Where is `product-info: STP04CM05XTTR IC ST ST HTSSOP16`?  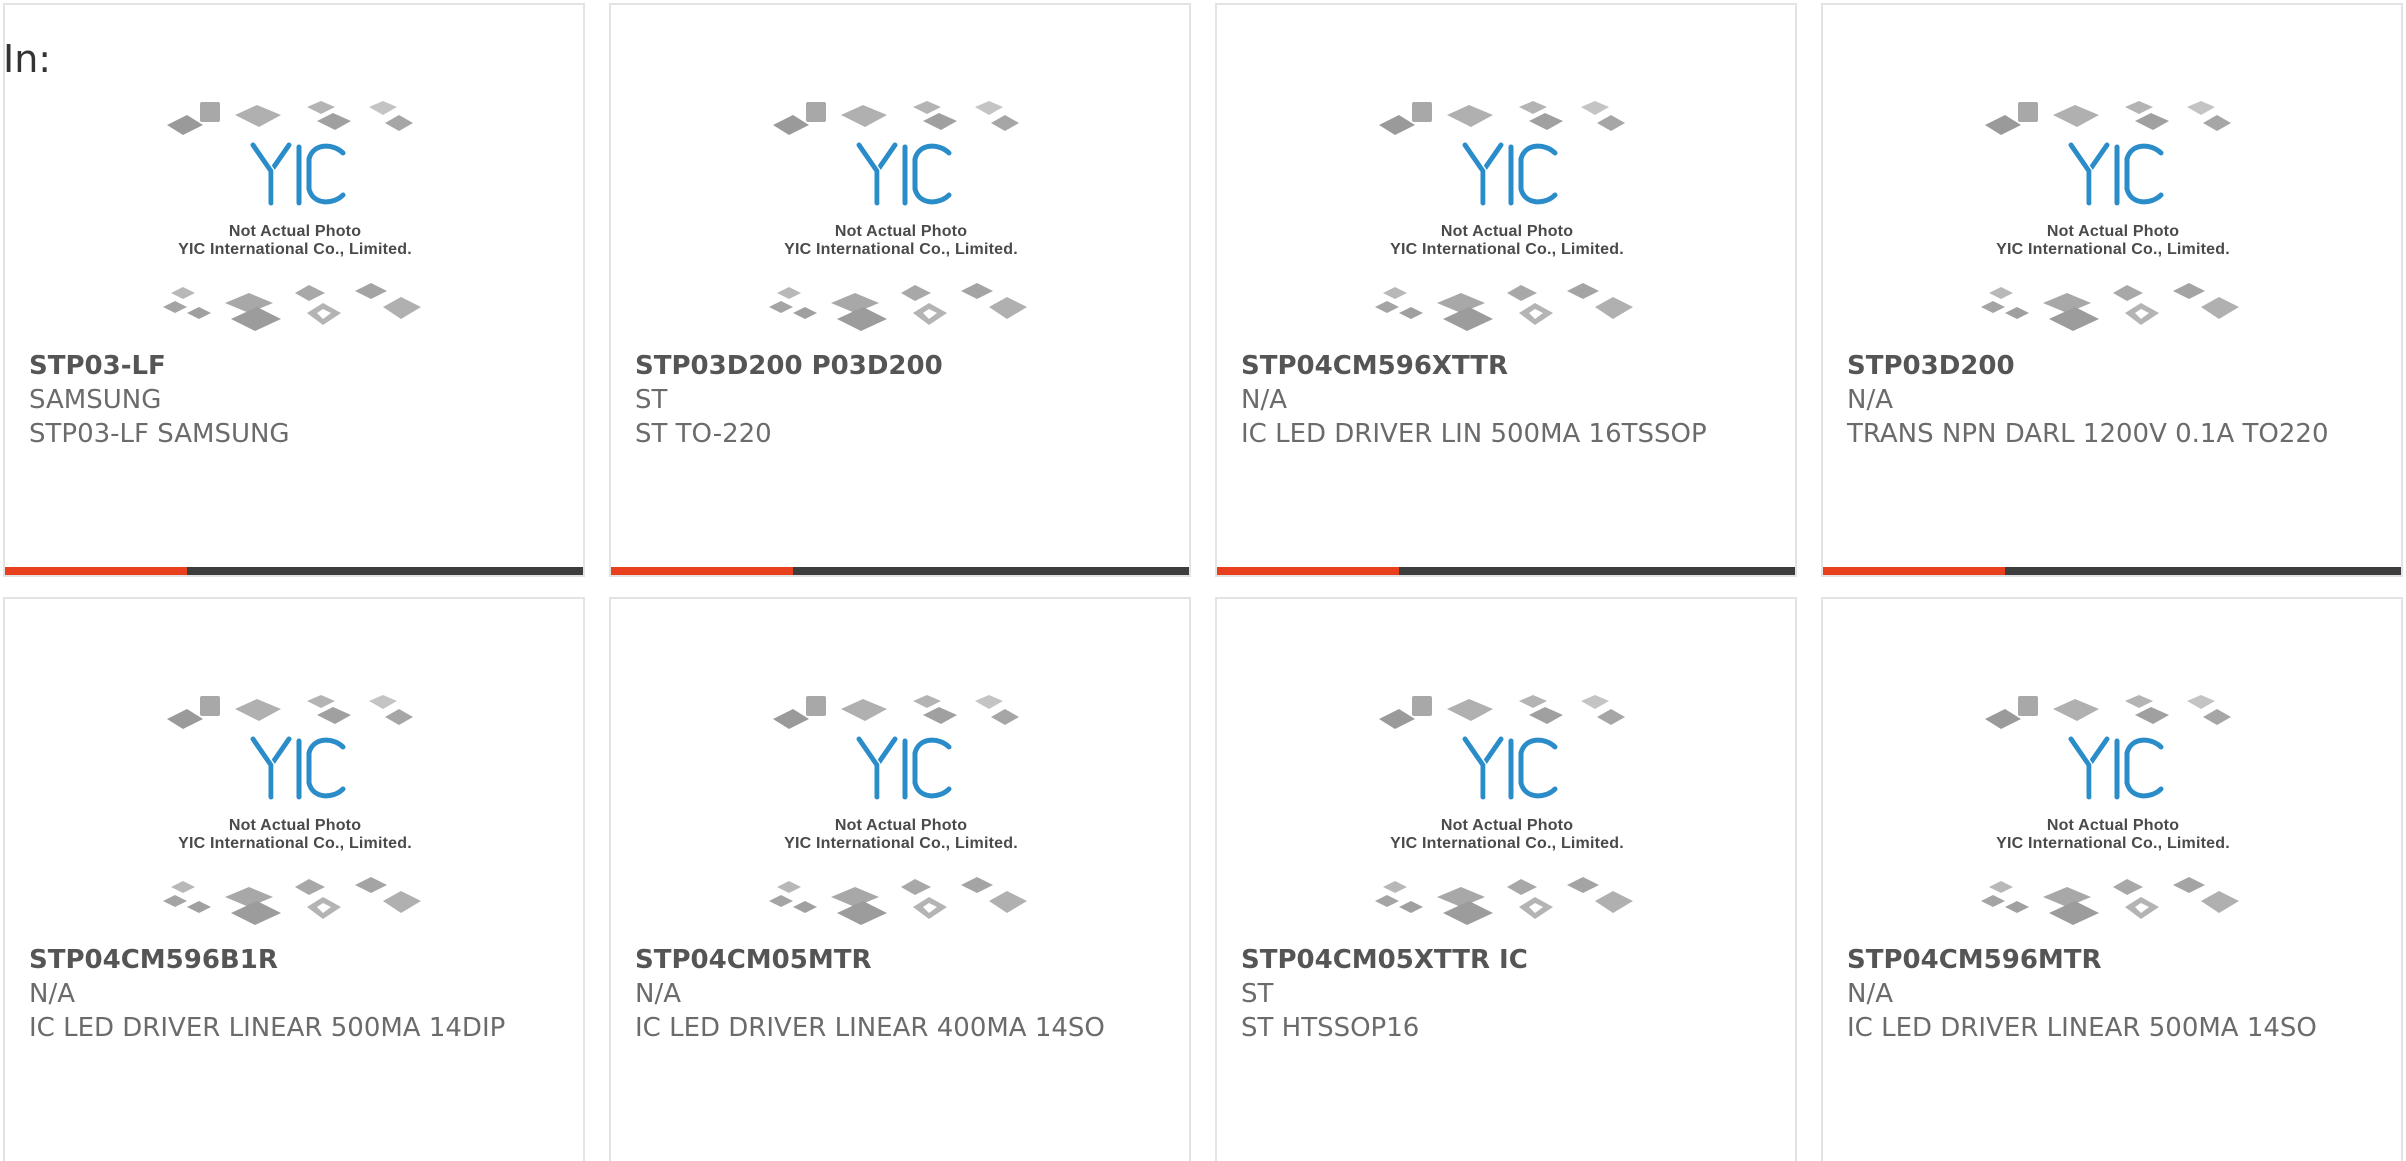 product-info: STP04CM05XTTR IC ST ST HTSSOP16 is located at coordinates (1506, 994).